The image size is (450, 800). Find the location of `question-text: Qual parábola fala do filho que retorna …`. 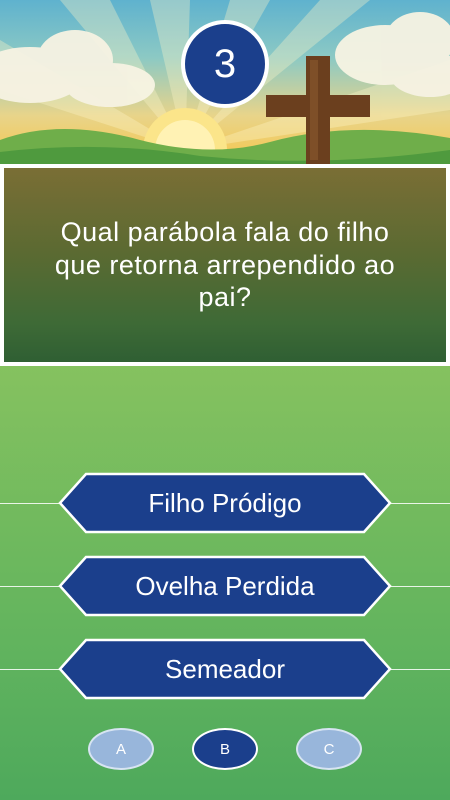

question-text: Qual parábola fala do filho que retorna … is located at coordinates (225, 265).